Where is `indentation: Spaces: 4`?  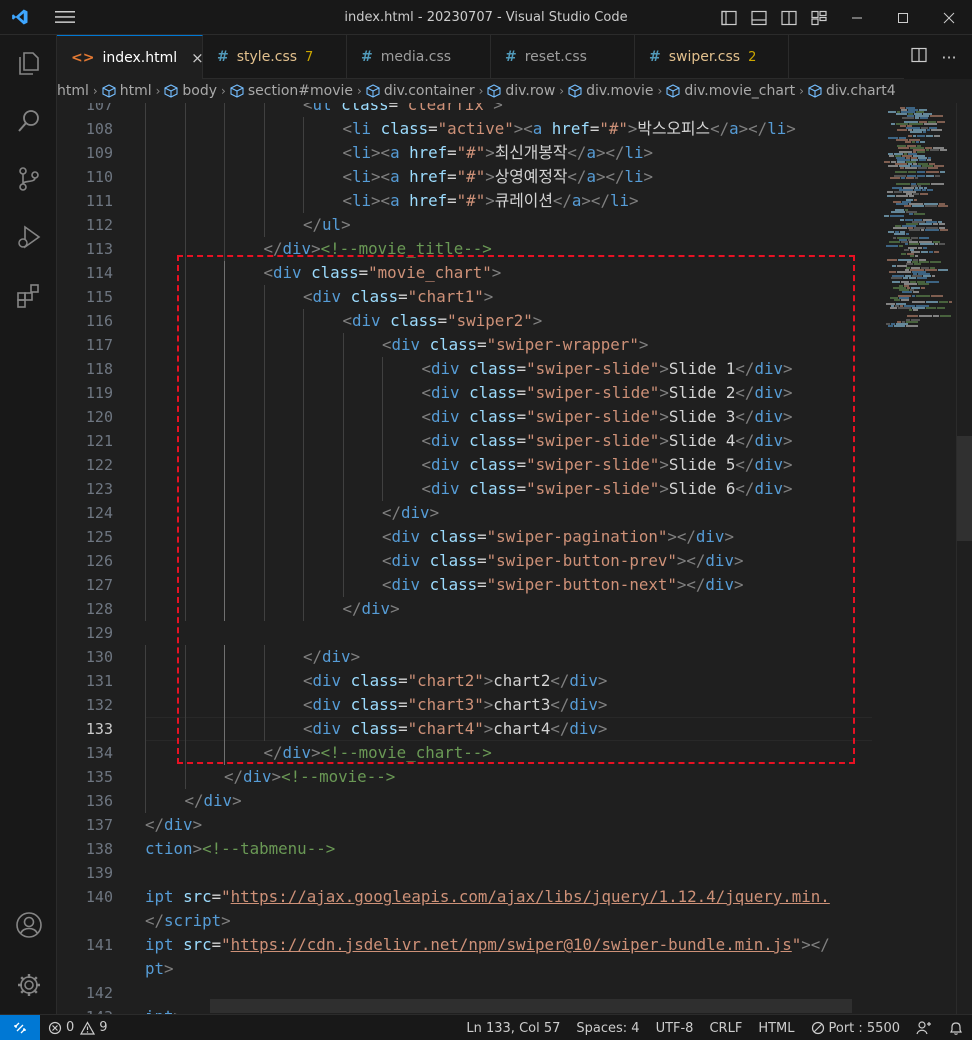 indentation: Spaces: 4 is located at coordinates (607, 1027).